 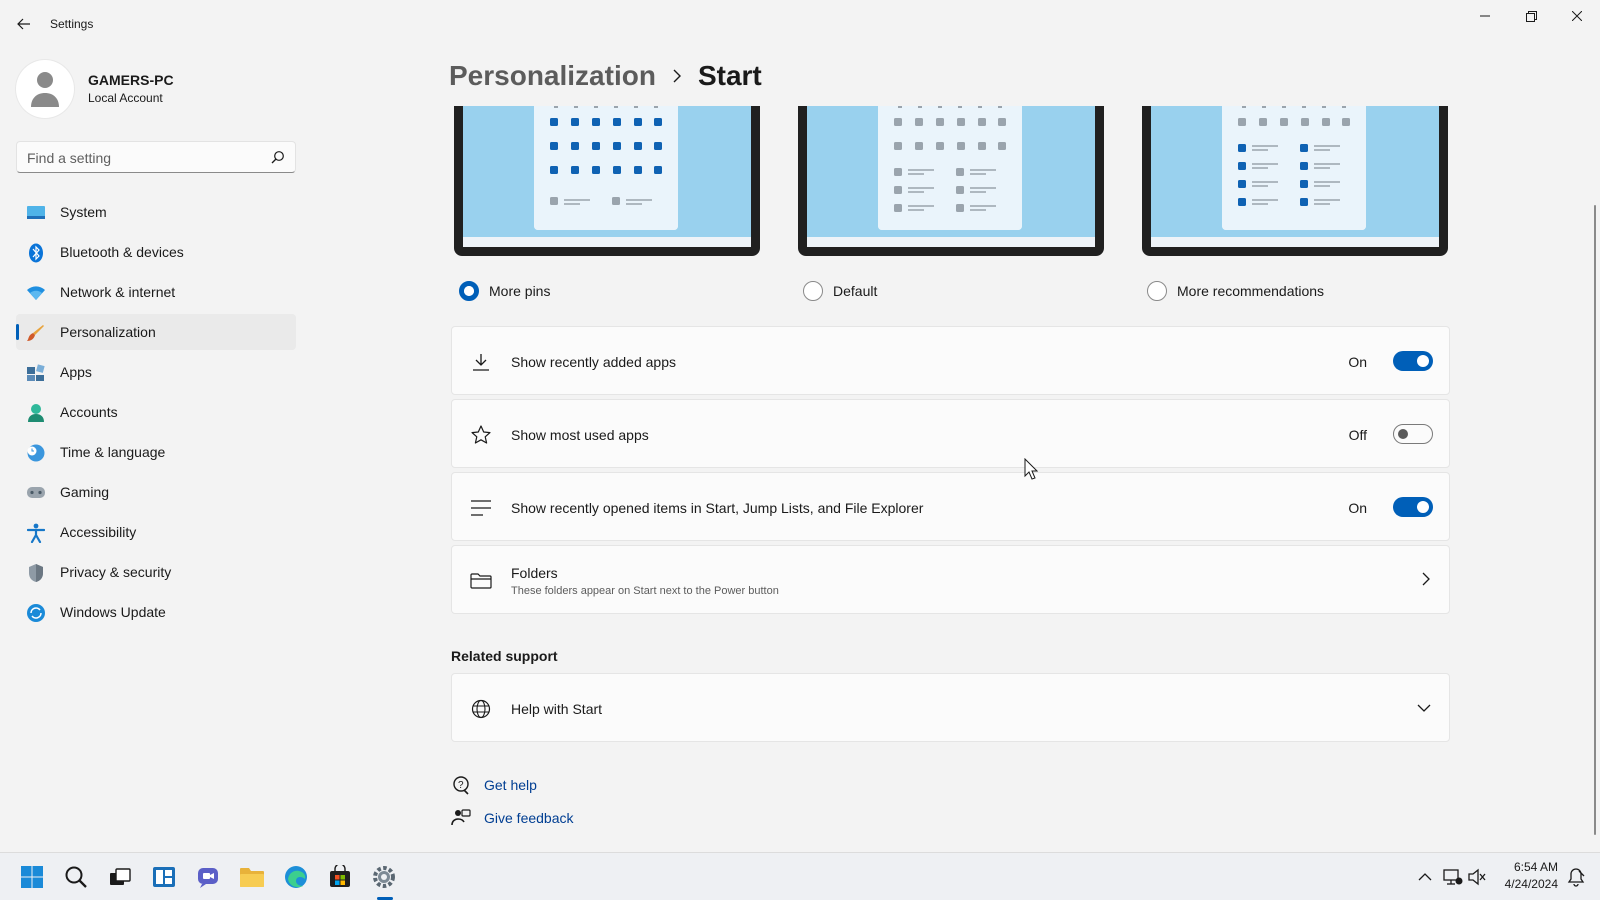 What do you see at coordinates (36, 573) in the screenshot?
I see `shield-icon` at bounding box center [36, 573].